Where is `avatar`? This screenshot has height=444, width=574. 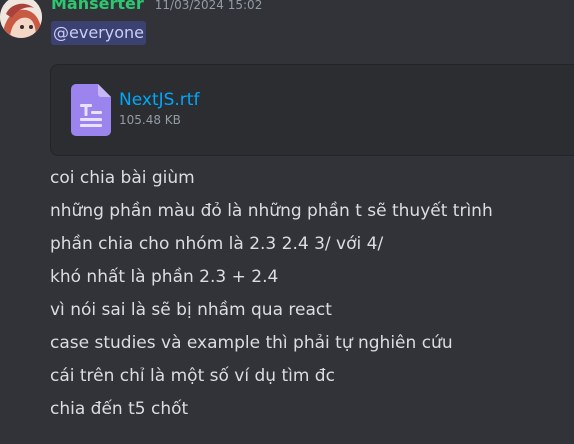 avatar is located at coordinates (21, 19).